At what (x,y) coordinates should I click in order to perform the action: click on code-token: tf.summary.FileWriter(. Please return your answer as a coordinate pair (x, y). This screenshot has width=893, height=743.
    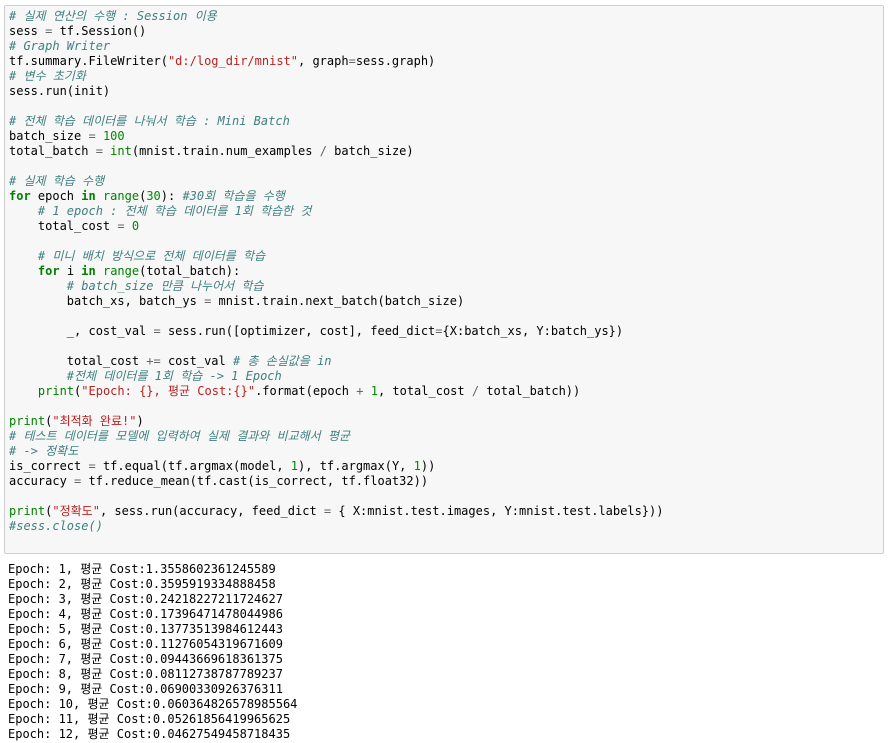
    Looking at the image, I should click on (88, 61).